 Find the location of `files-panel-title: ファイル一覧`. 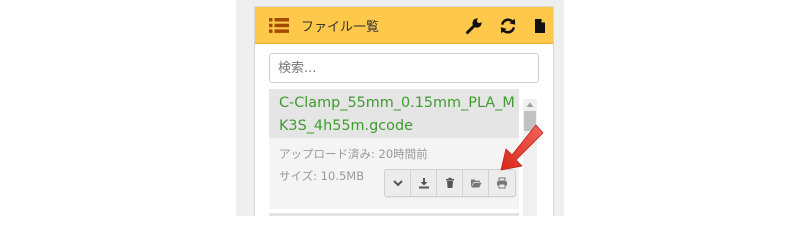

files-panel-title: ファイル一覧 is located at coordinates (340, 27).